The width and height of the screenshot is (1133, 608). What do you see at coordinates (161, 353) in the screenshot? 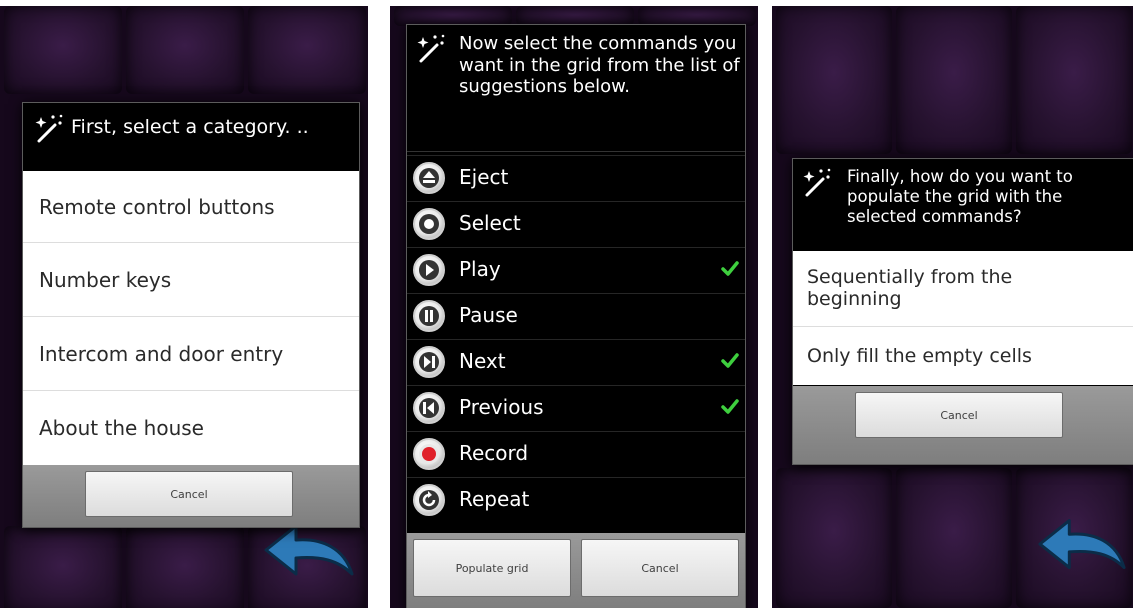
I see `list-item-label: Intercom and door entry` at bounding box center [161, 353].